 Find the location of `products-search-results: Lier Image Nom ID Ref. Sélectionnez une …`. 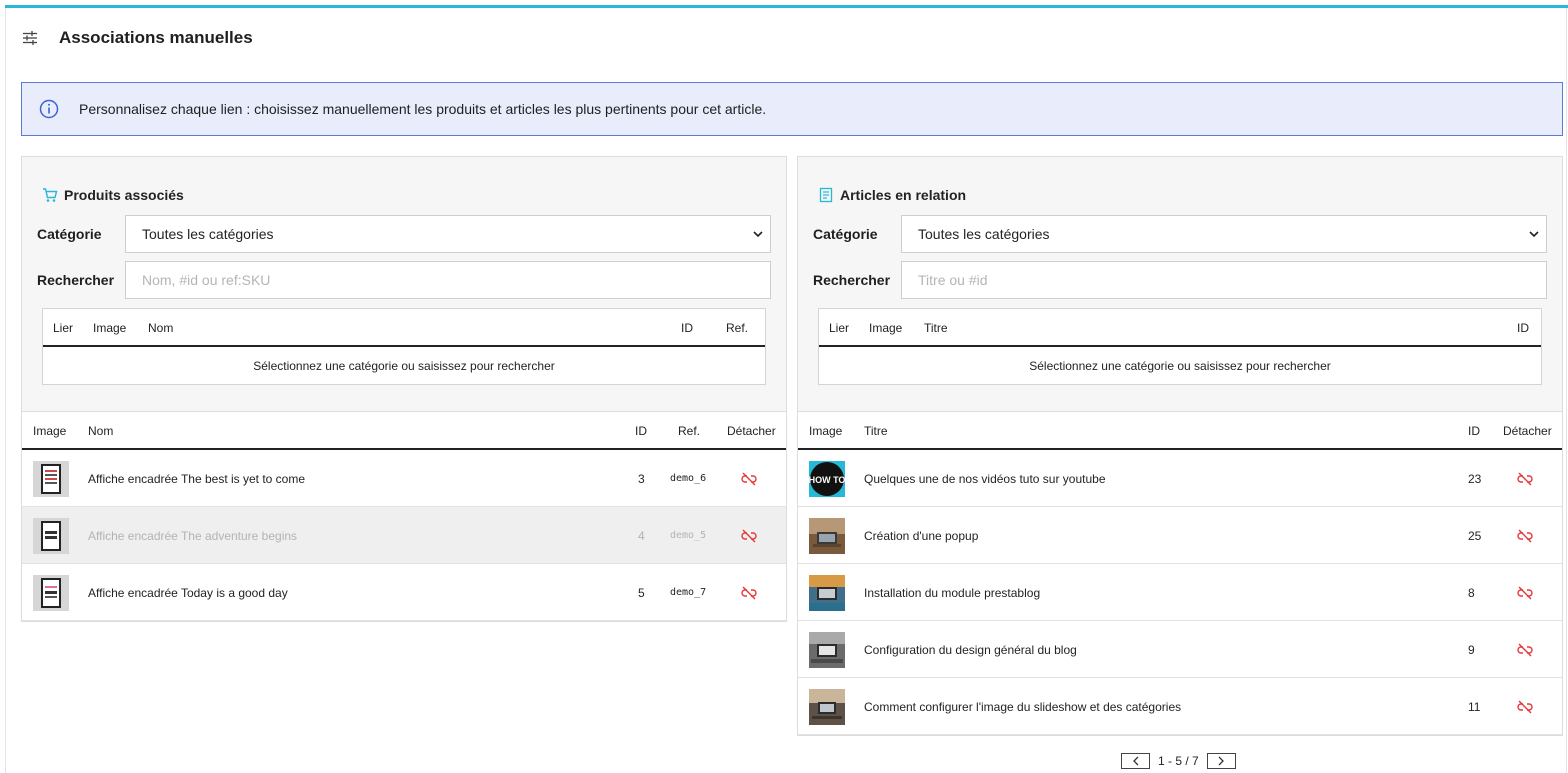

products-search-results: Lier Image Nom ID Ref. Sélectionnez une … is located at coordinates (404, 346).